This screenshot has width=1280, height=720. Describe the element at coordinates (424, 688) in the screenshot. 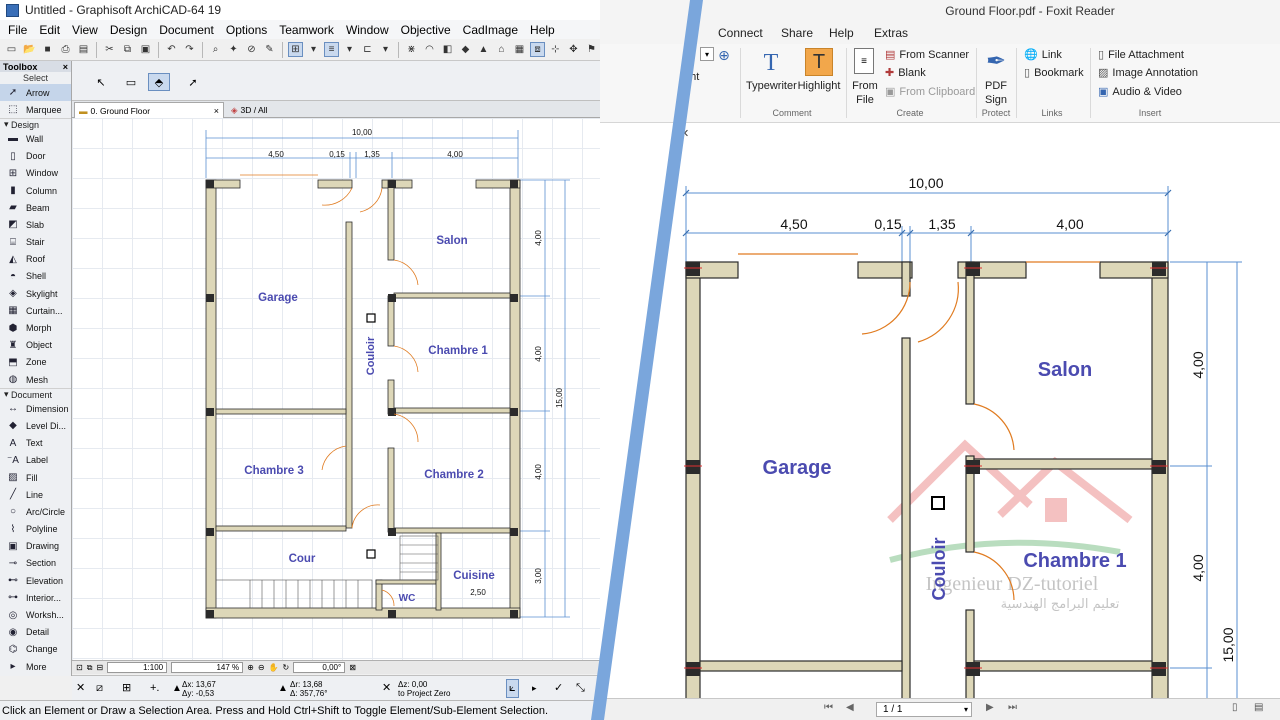

I see `coord-z: Δz: 0,00 to Project Zero` at that location.